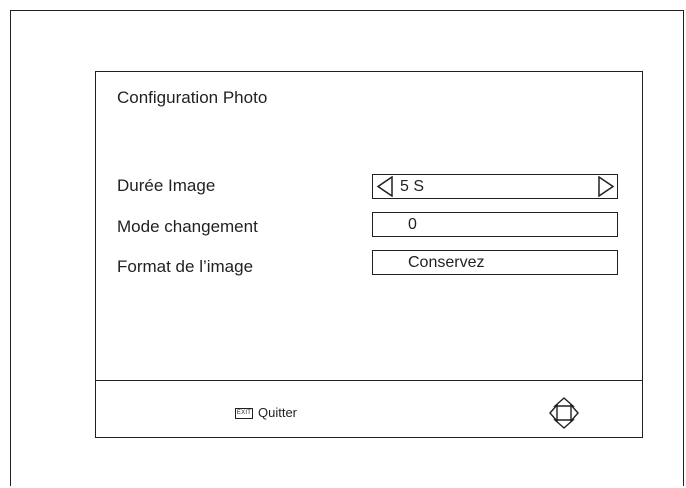 This screenshot has width=686, height=488. Describe the element at coordinates (277, 412) in the screenshot. I see `quit-label: Quitter` at that location.